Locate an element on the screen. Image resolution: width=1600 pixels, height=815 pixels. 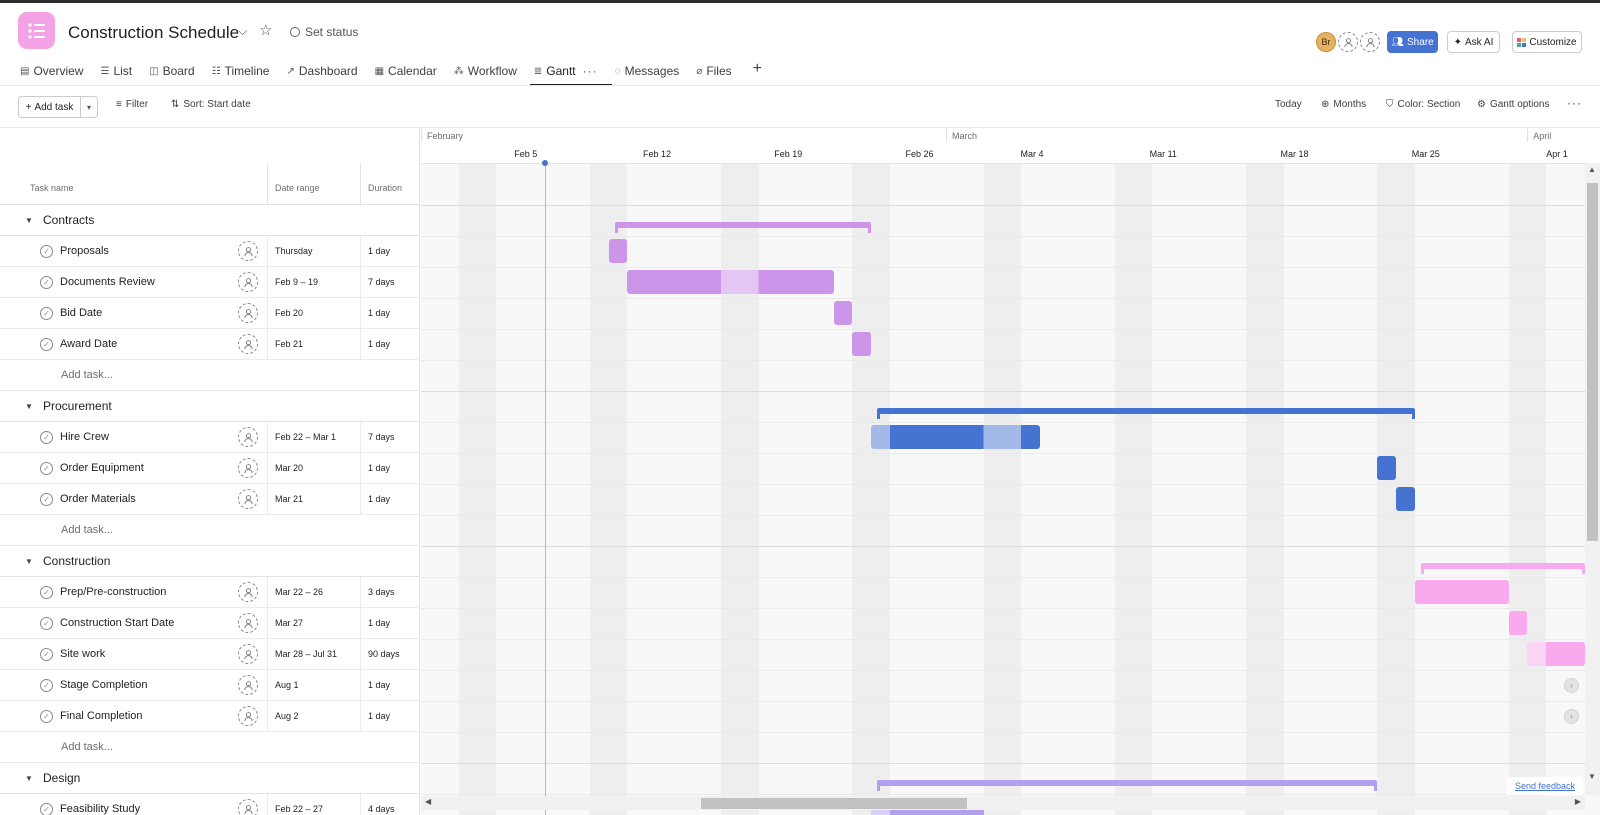
section-header-construction: ▼ Construction is located at coordinates (209, 561).